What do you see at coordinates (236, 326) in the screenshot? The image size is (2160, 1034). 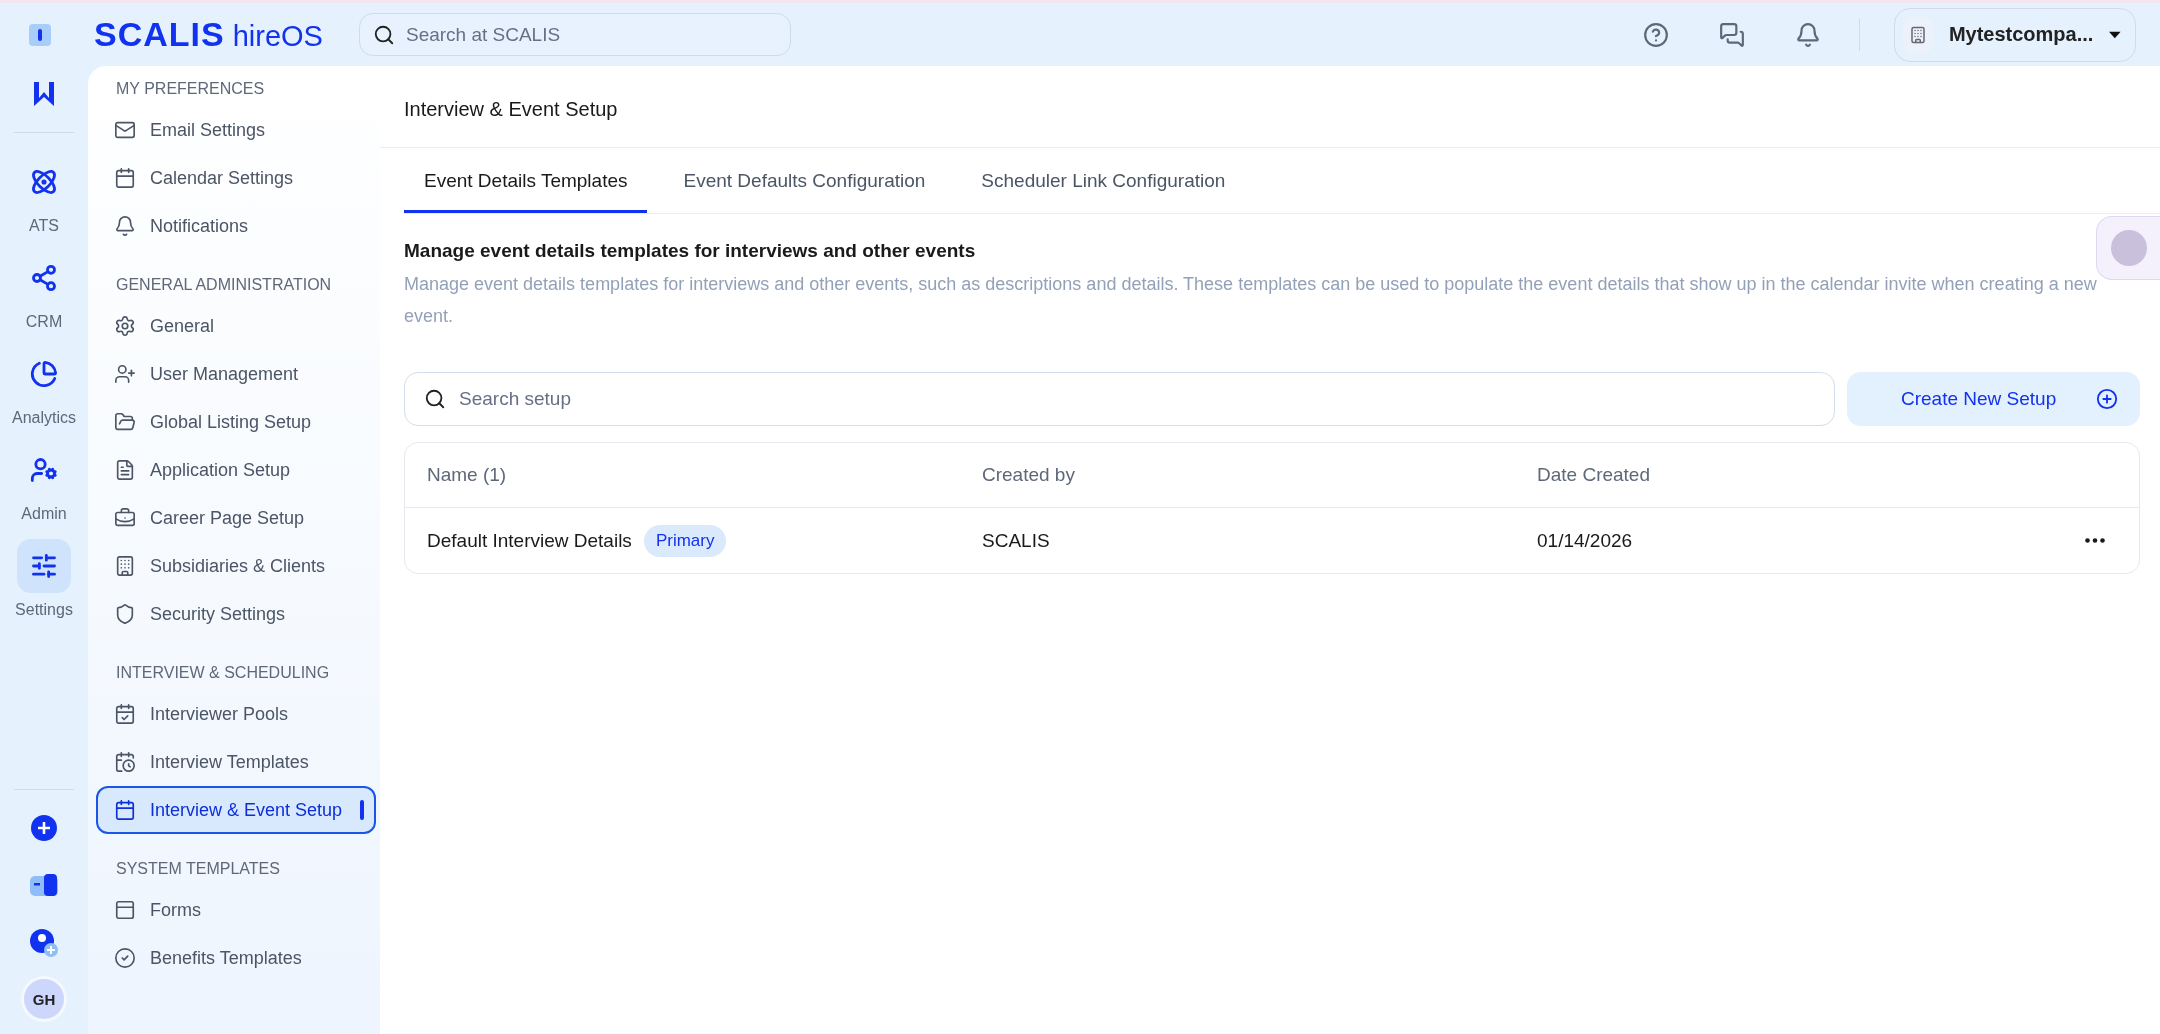 I see `sidebar-item: General` at bounding box center [236, 326].